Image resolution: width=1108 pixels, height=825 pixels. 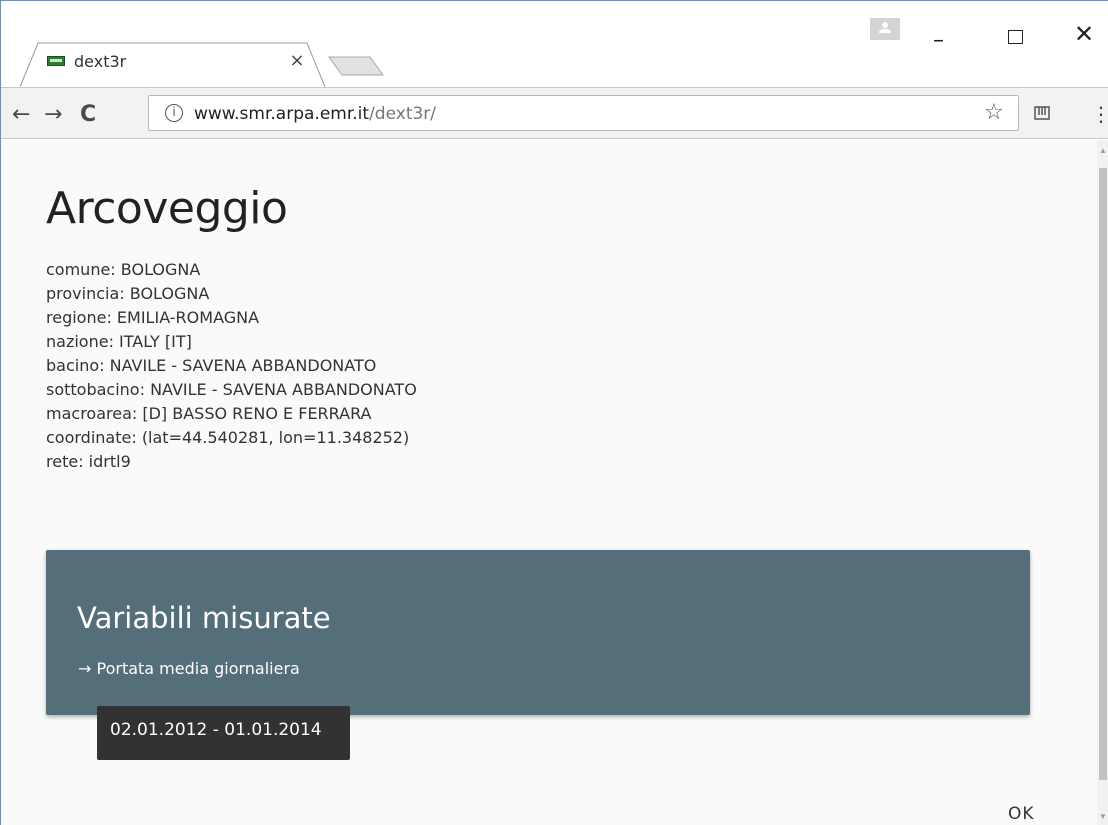 What do you see at coordinates (153, 317) in the screenshot?
I see `detail-regione: regione: EMILIA-ROMAGNA` at bounding box center [153, 317].